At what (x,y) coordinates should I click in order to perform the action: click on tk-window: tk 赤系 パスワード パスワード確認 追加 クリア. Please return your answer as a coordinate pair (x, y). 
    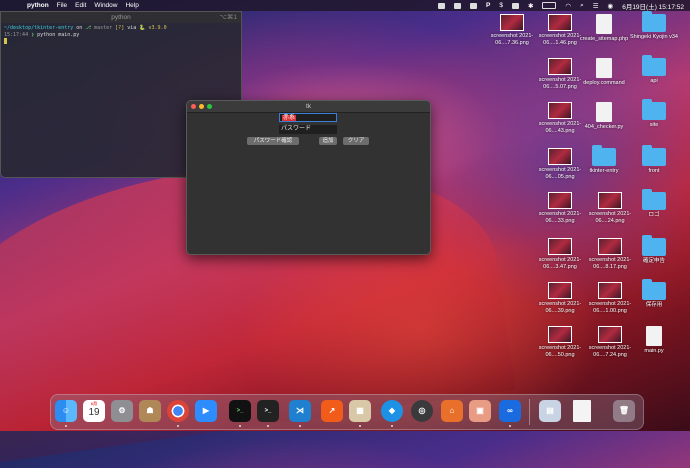
    Looking at the image, I should click on (308, 177).